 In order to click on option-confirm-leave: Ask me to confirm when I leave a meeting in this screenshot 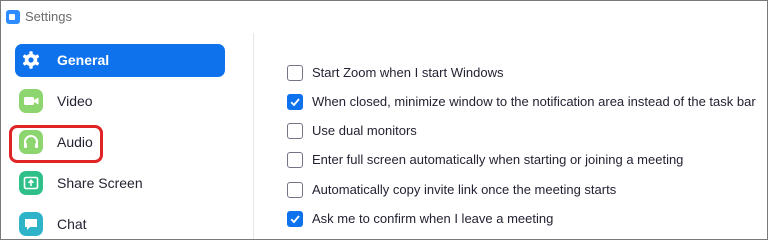, I will do `click(526, 219)`.